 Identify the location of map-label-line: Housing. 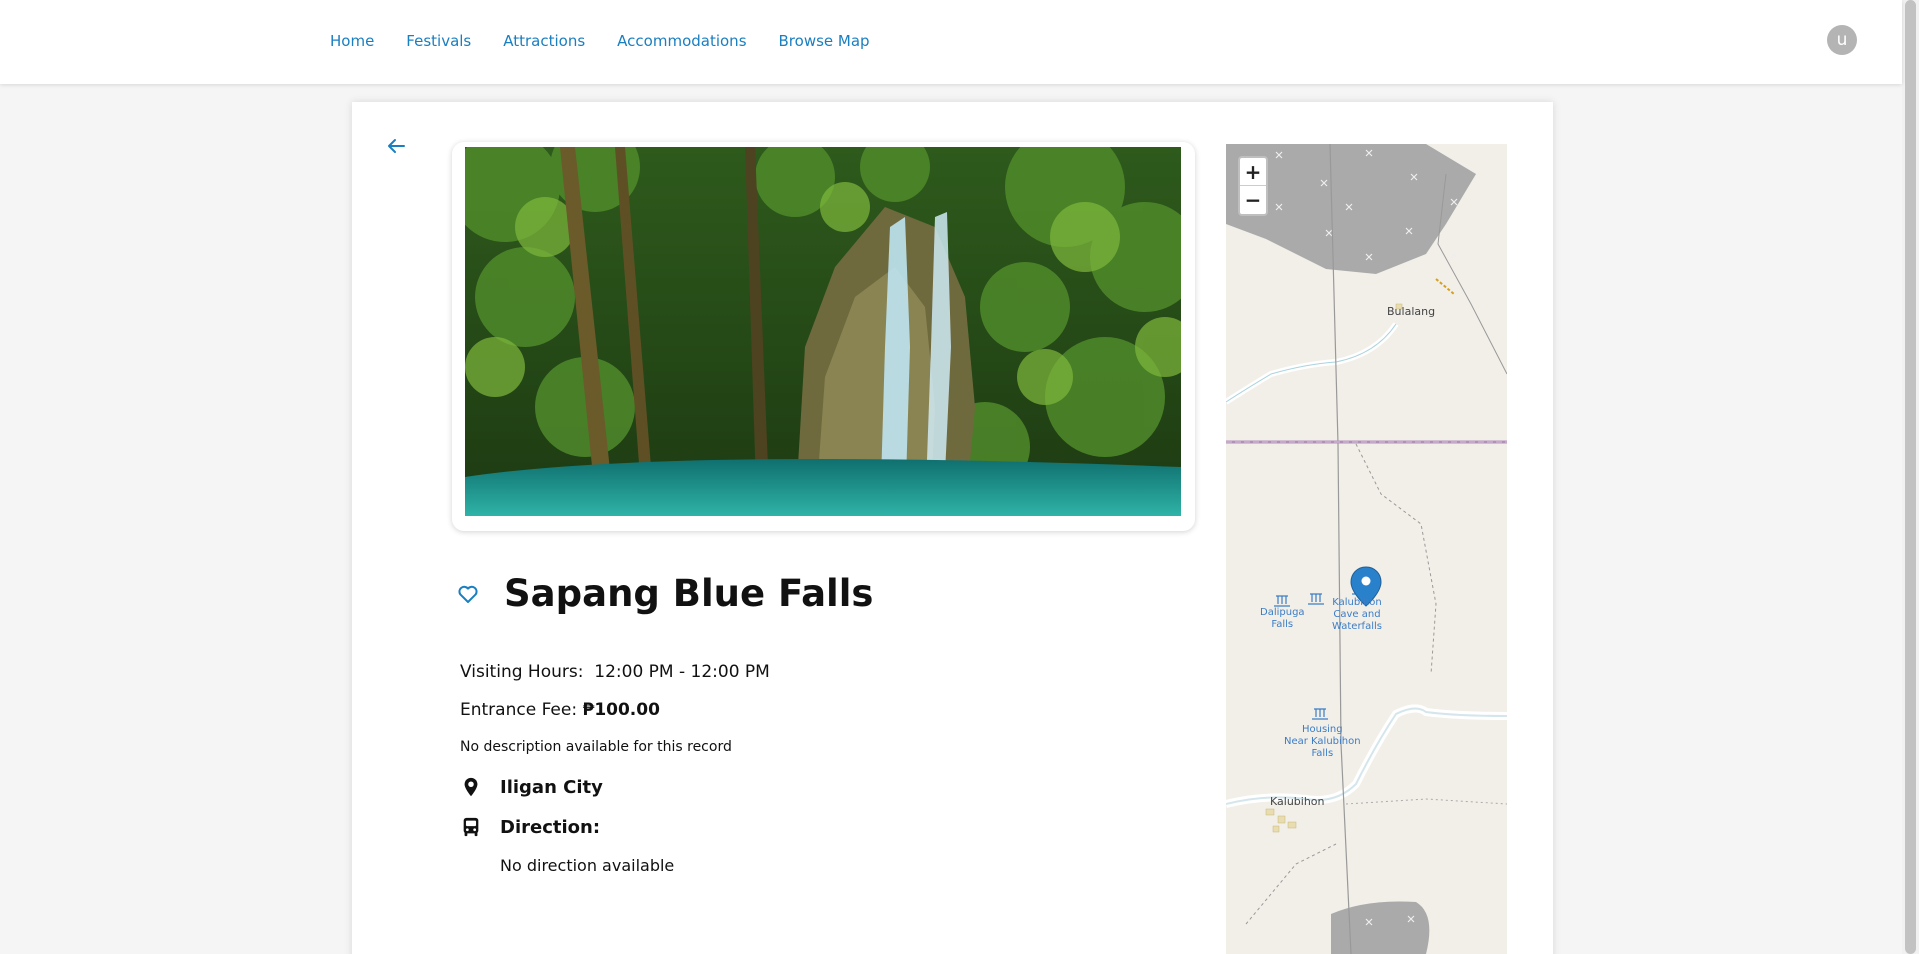
(1322, 729).